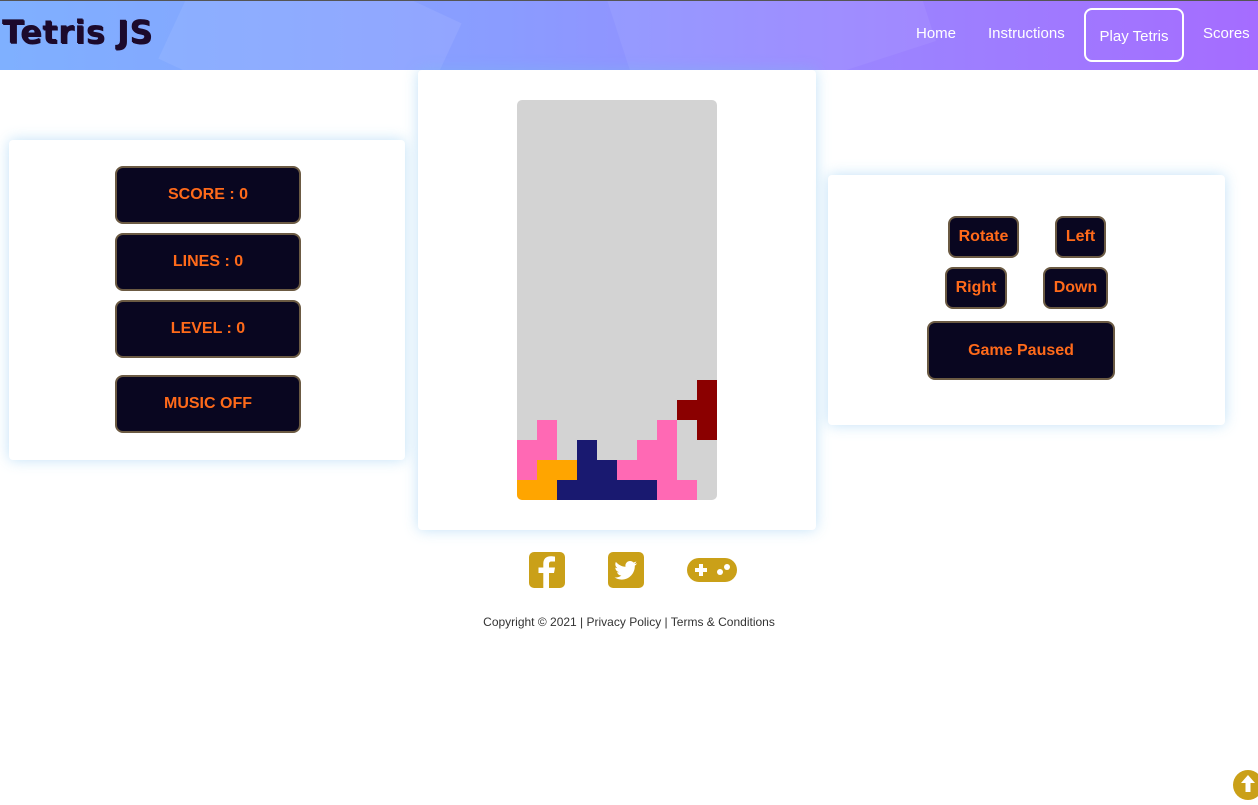  Describe the element at coordinates (936, 35) in the screenshot. I see `nav-home: Home` at that location.